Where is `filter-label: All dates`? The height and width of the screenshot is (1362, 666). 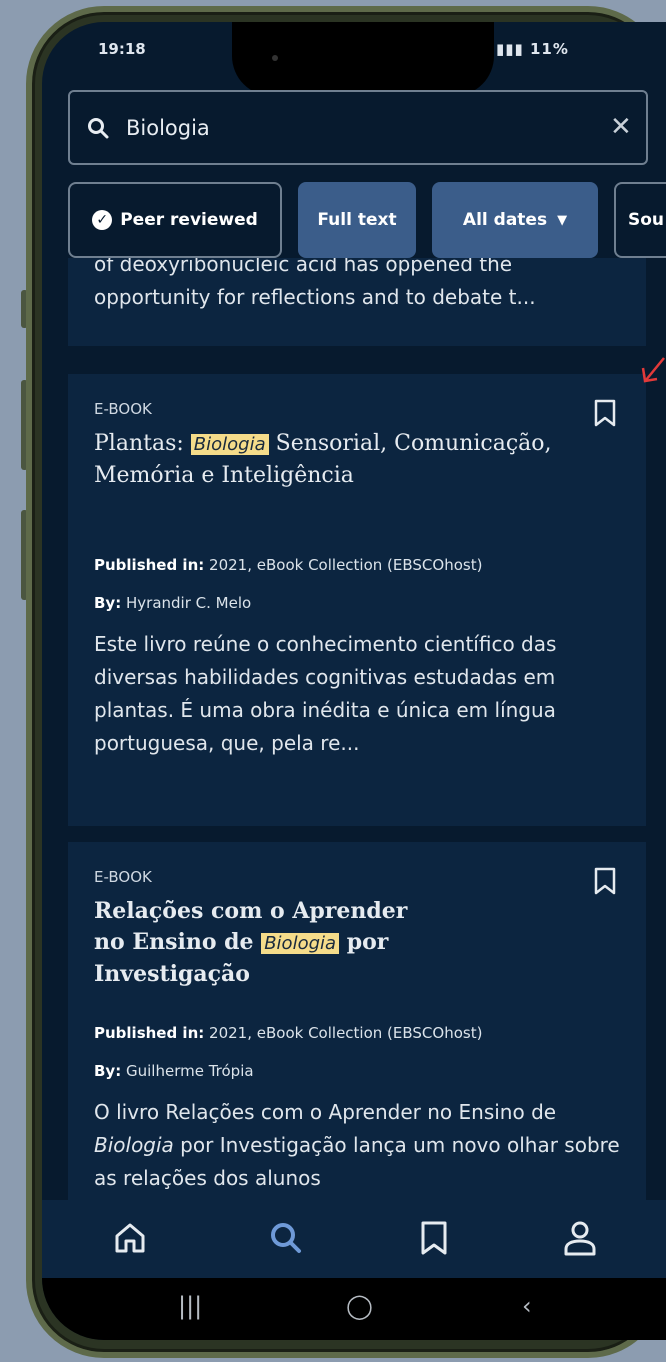 filter-label: All dates is located at coordinates (505, 220).